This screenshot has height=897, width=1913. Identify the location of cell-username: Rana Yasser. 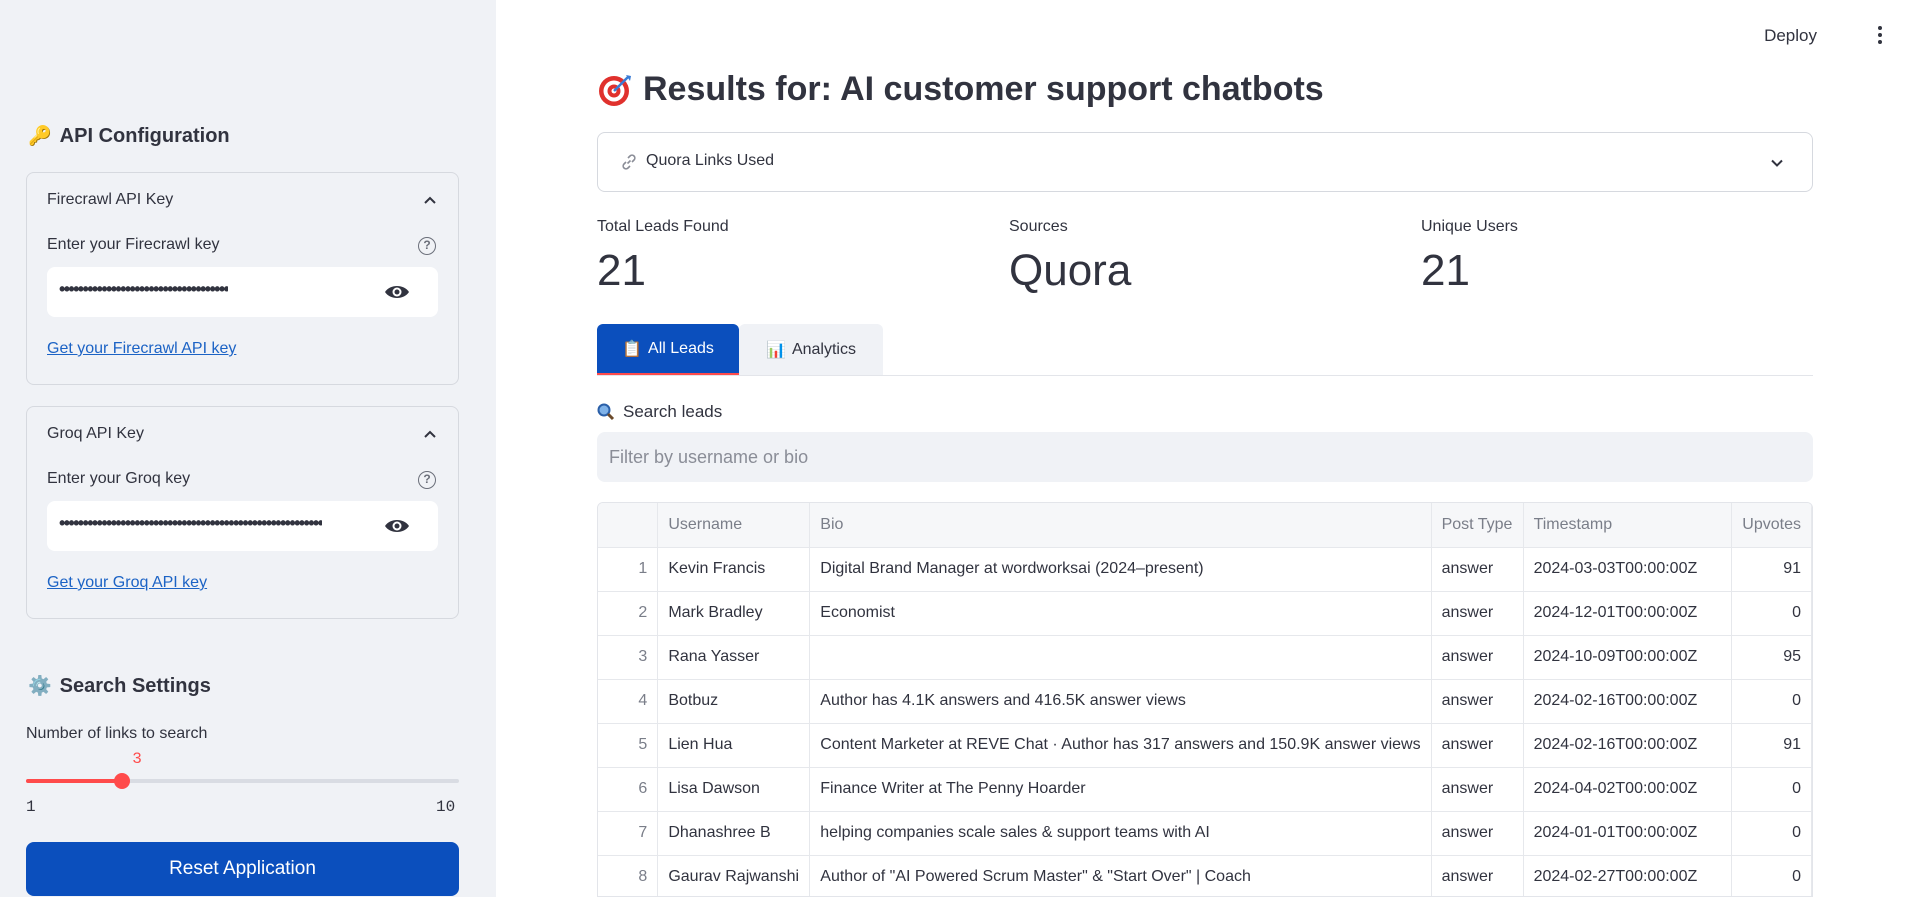
(734, 657).